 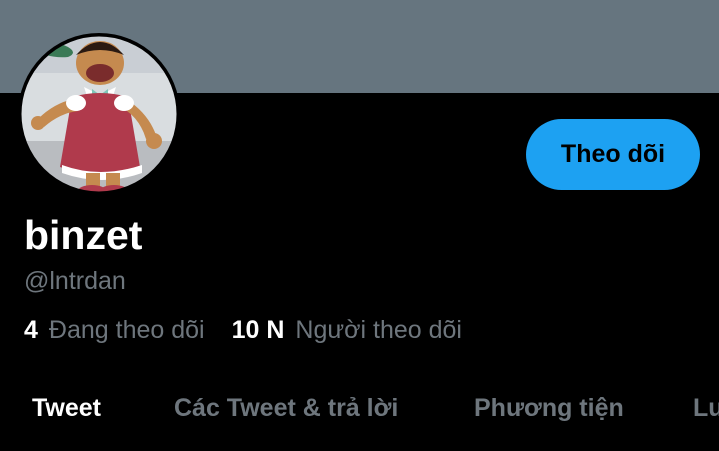 I want to click on profile-stats: 4 Đang theo dõi 10 N Người theo dõi, so click(x=243, y=330).